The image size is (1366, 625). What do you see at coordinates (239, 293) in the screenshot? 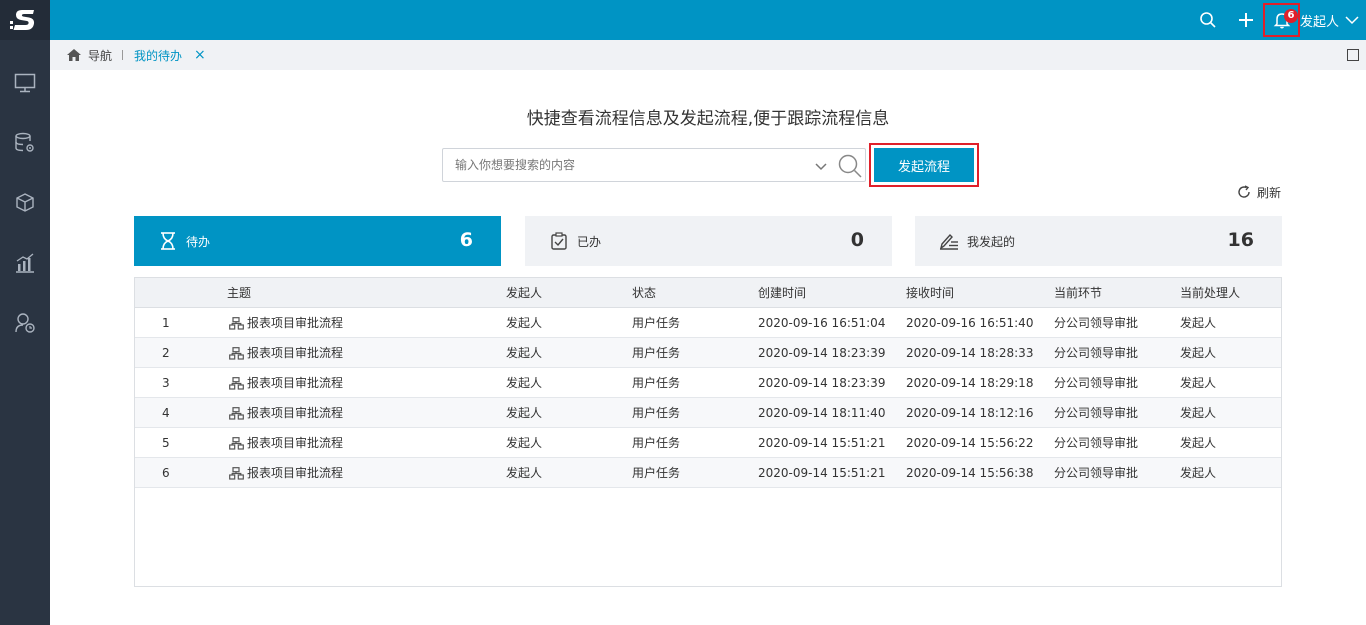
I see `col-subject: 主题` at bounding box center [239, 293].